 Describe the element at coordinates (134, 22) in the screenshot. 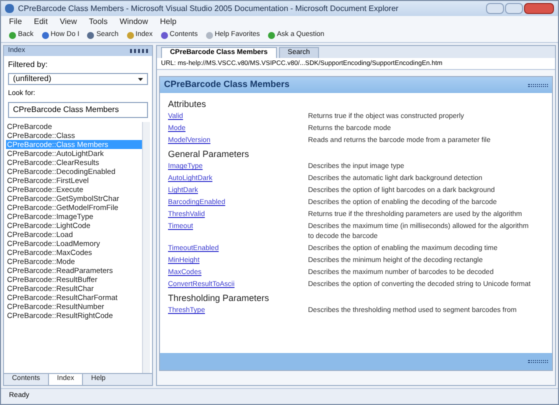

I see `menu-item: Window` at that location.